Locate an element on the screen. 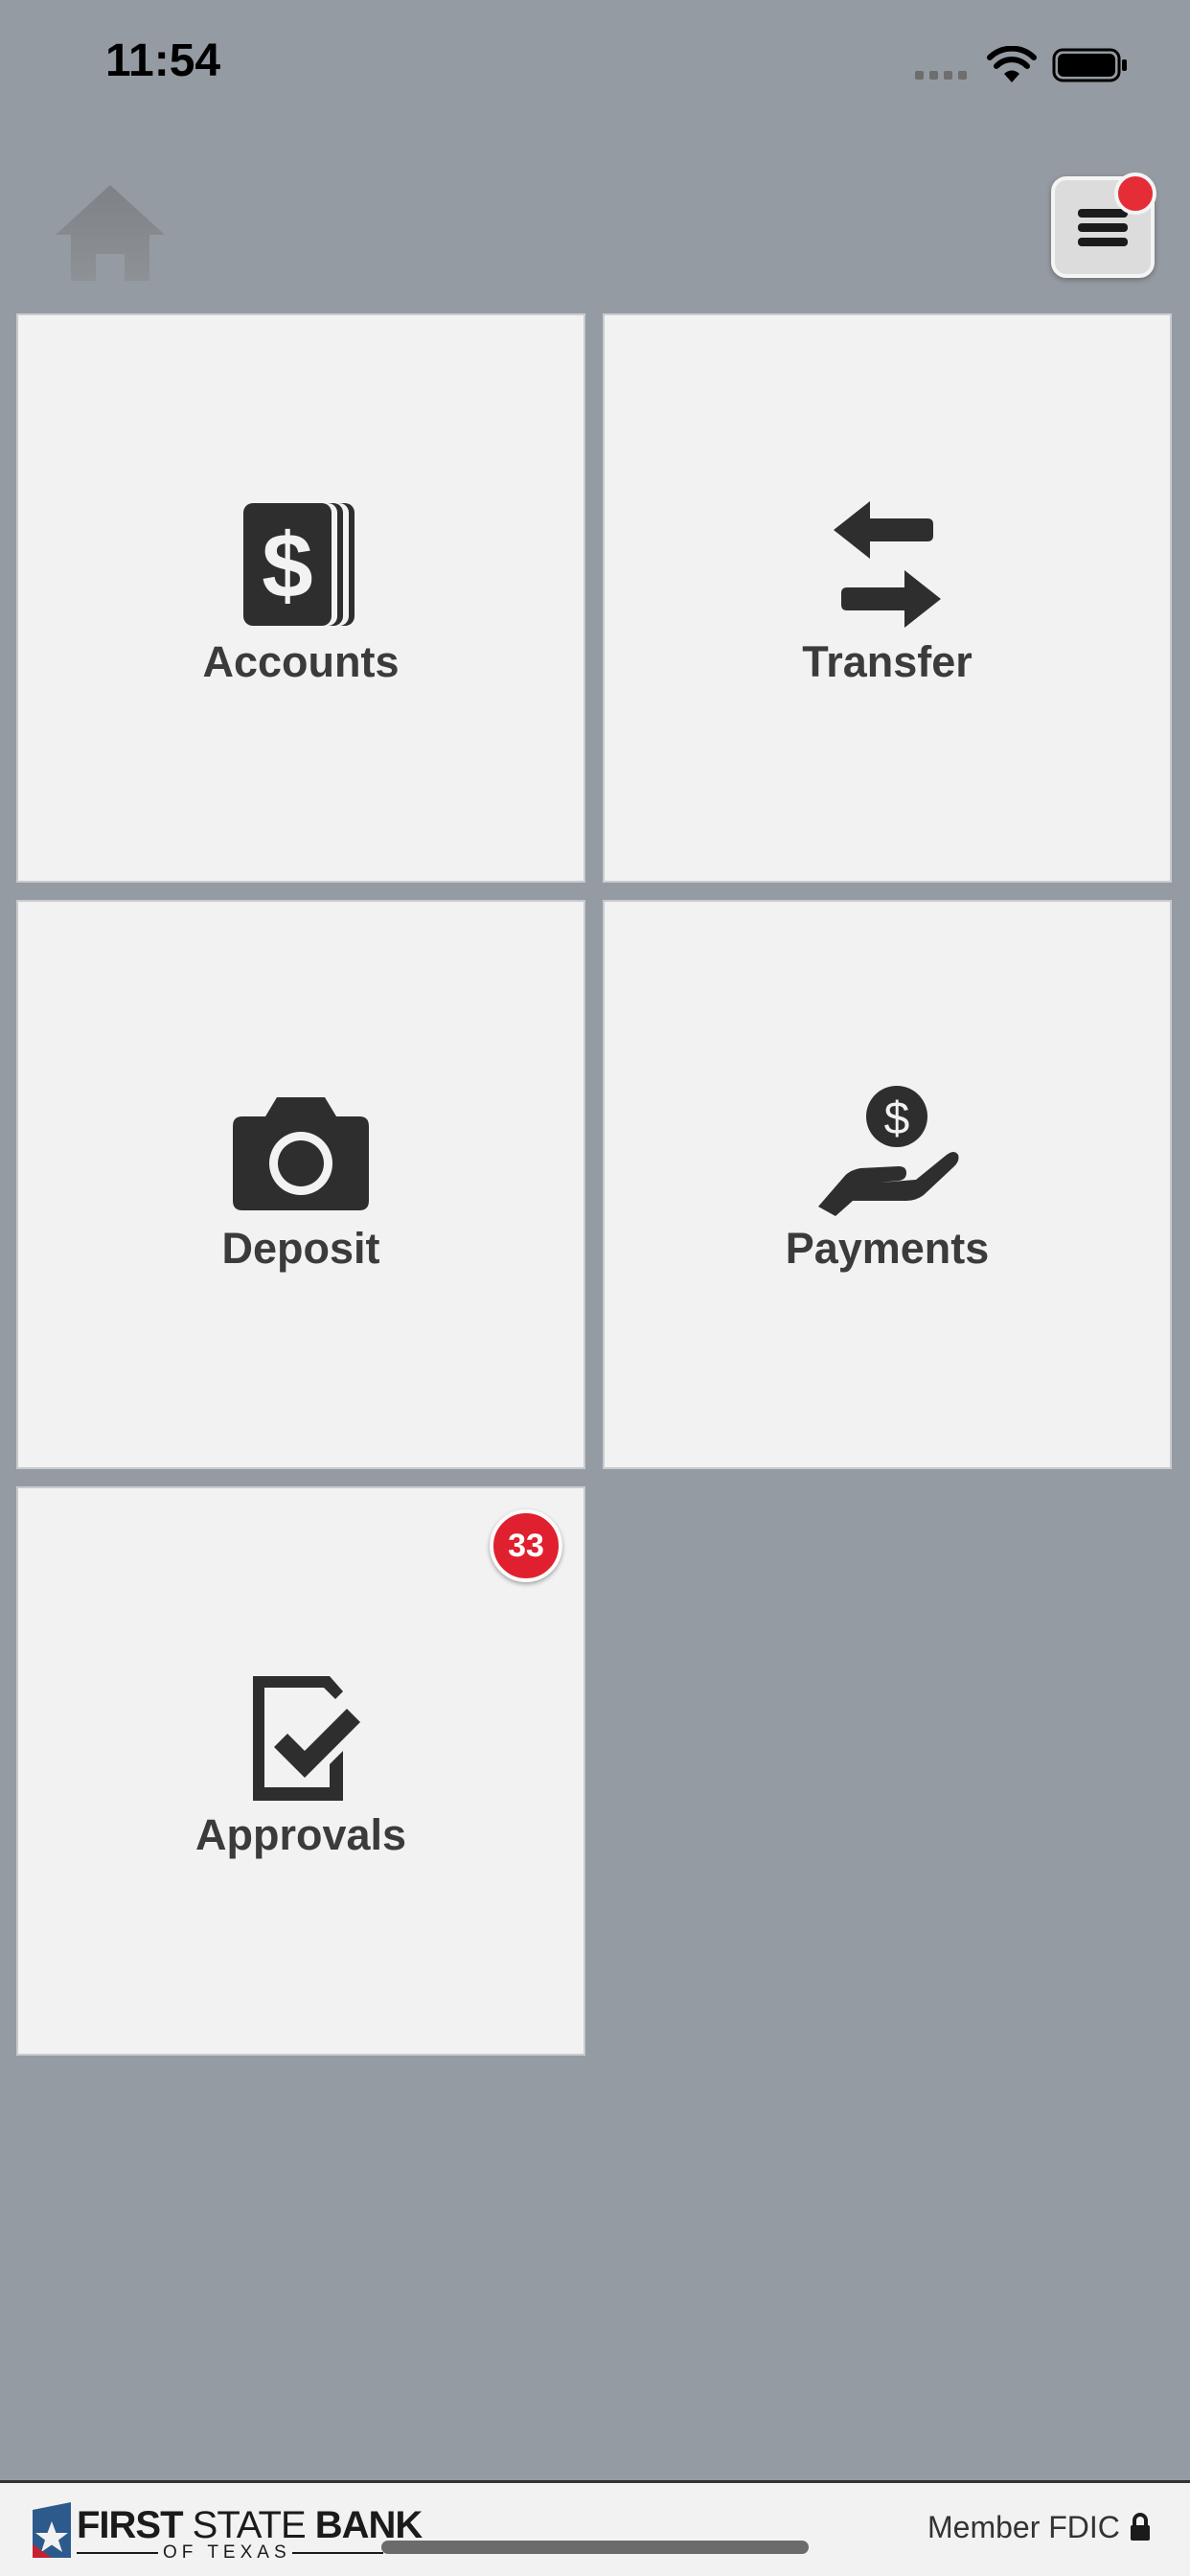 This screenshot has height=2576, width=1190. camera-icon is located at coordinates (301, 1153).